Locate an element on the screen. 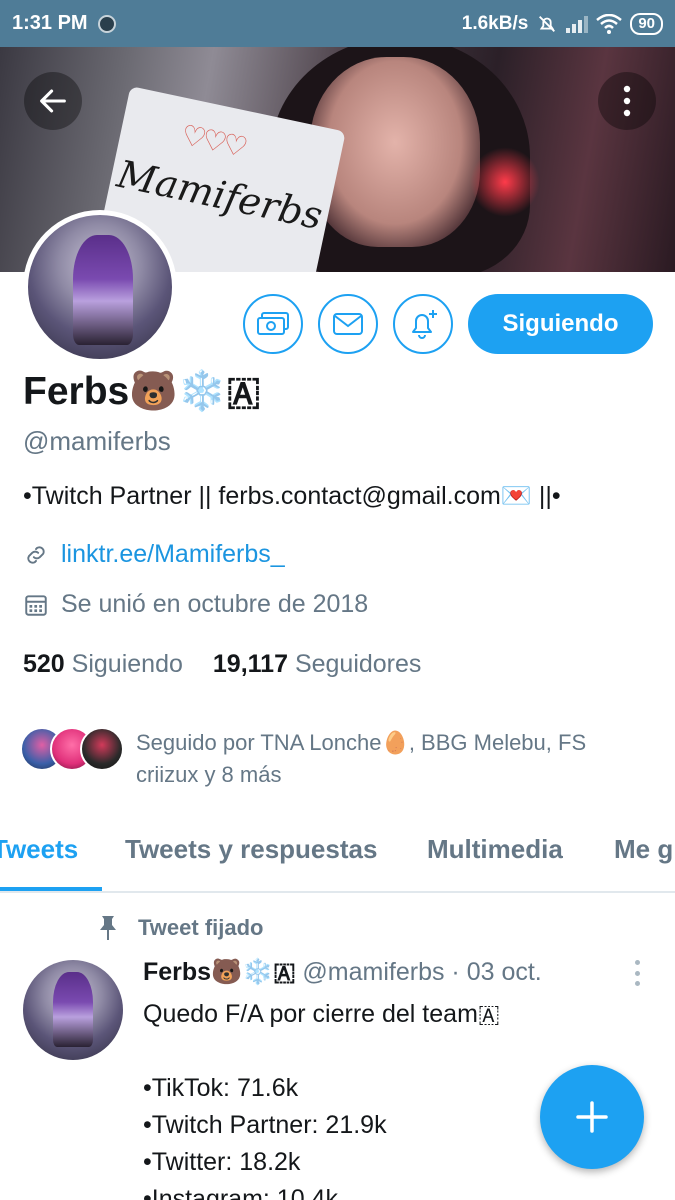 The height and width of the screenshot is (1200, 675). more-vertical-icon is located at coordinates (627, 101).